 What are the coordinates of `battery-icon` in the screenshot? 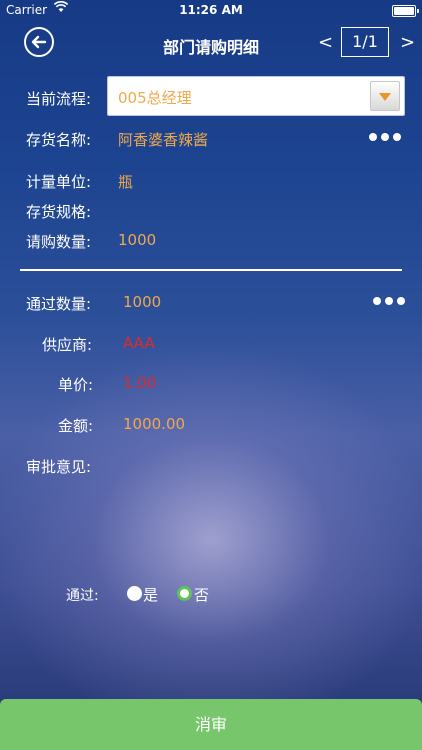 It's located at (405, 11).